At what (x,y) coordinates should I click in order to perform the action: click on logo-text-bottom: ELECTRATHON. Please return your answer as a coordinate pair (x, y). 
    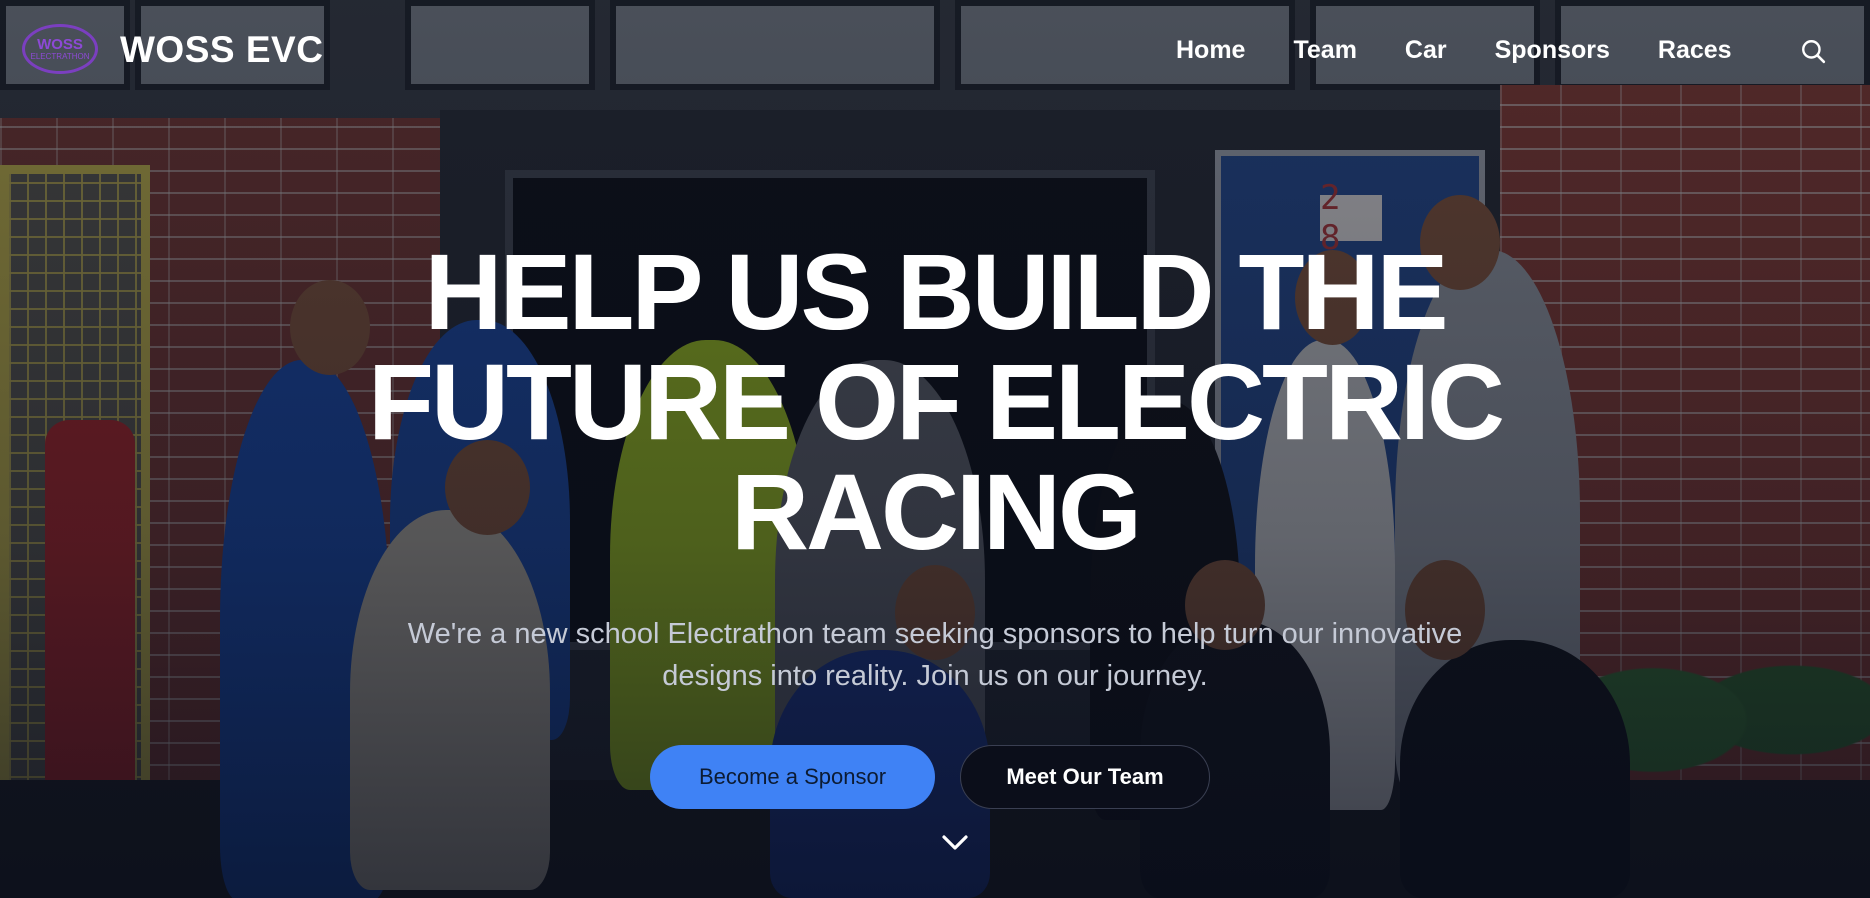
    Looking at the image, I should click on (60, 56).